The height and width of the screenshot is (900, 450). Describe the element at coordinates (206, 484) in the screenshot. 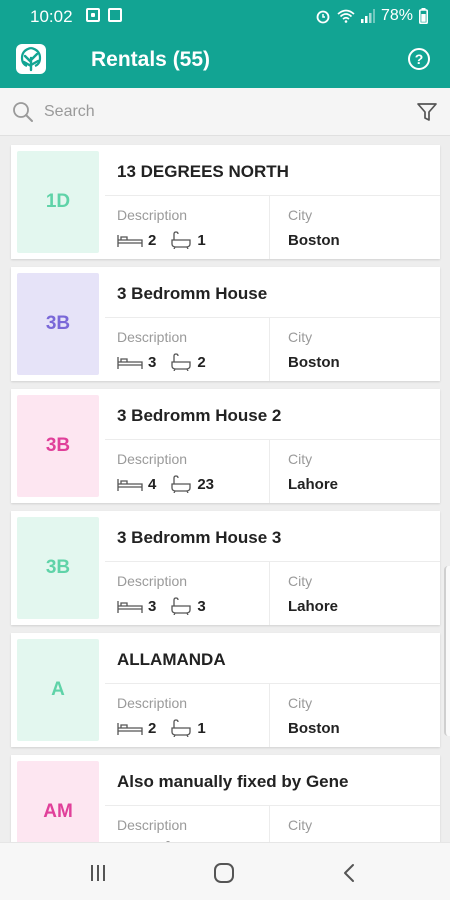

I see `bathroom-count: 23` at that location.